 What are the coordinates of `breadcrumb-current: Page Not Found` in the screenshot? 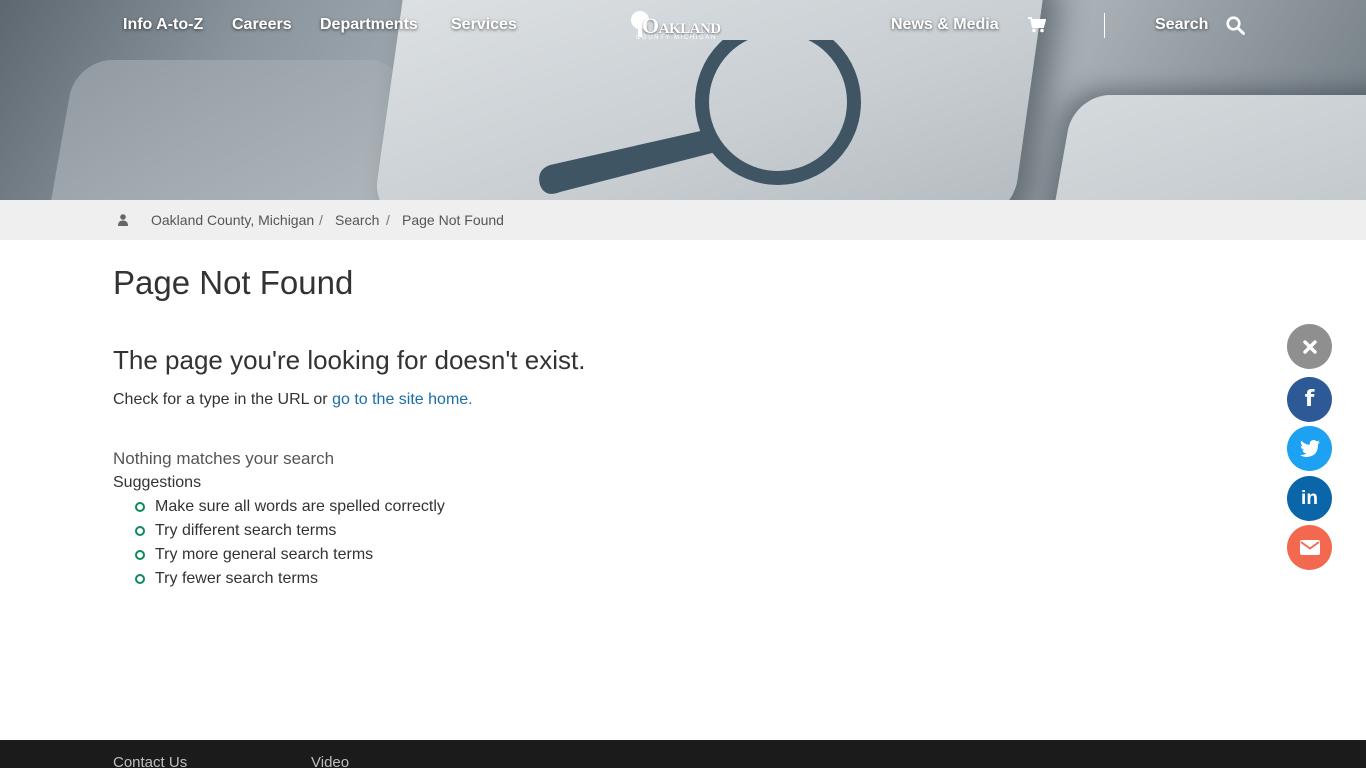 It's located at (453, 220).